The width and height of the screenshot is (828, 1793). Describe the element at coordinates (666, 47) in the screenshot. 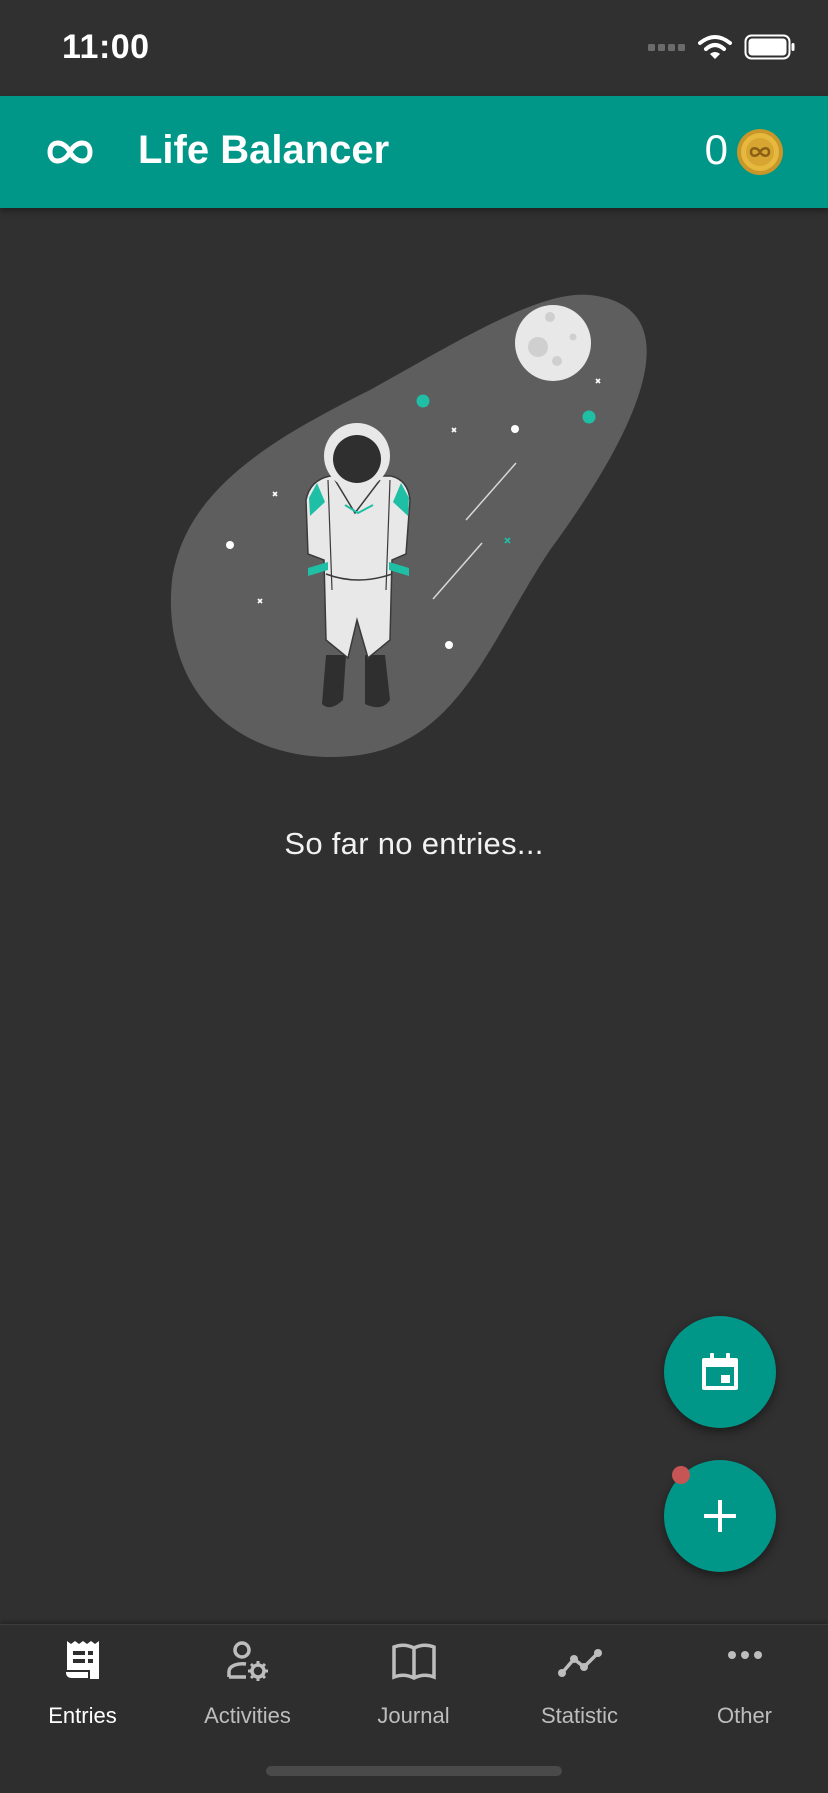

I see `signal-icon` at that location.